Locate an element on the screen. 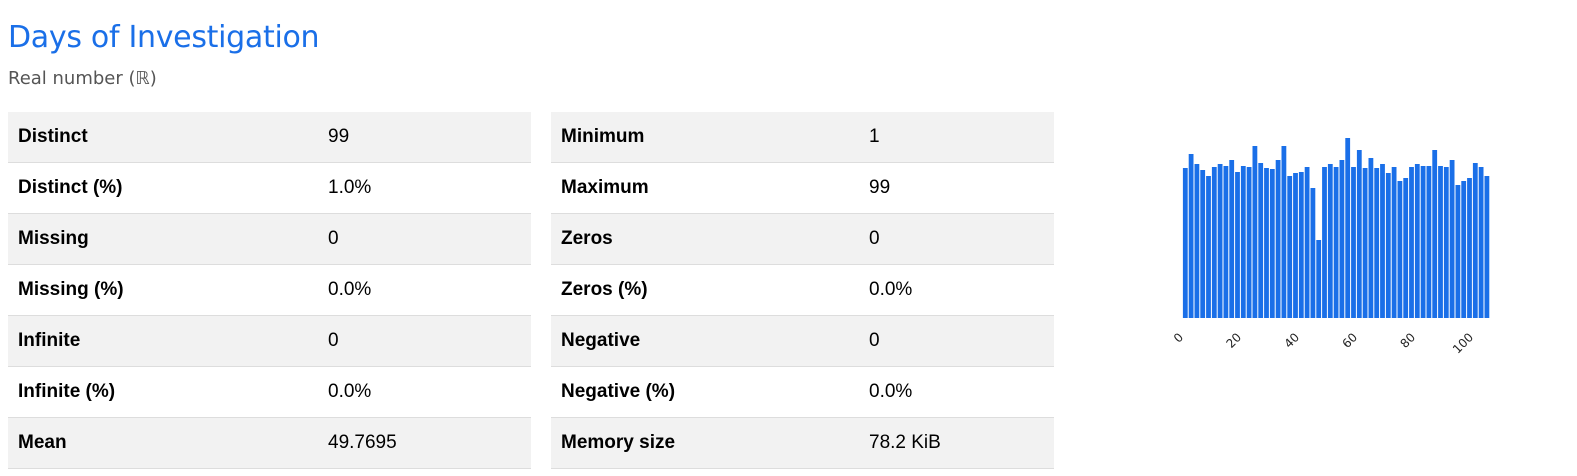  stat-label: Missing is located at coordinates (163, 239).